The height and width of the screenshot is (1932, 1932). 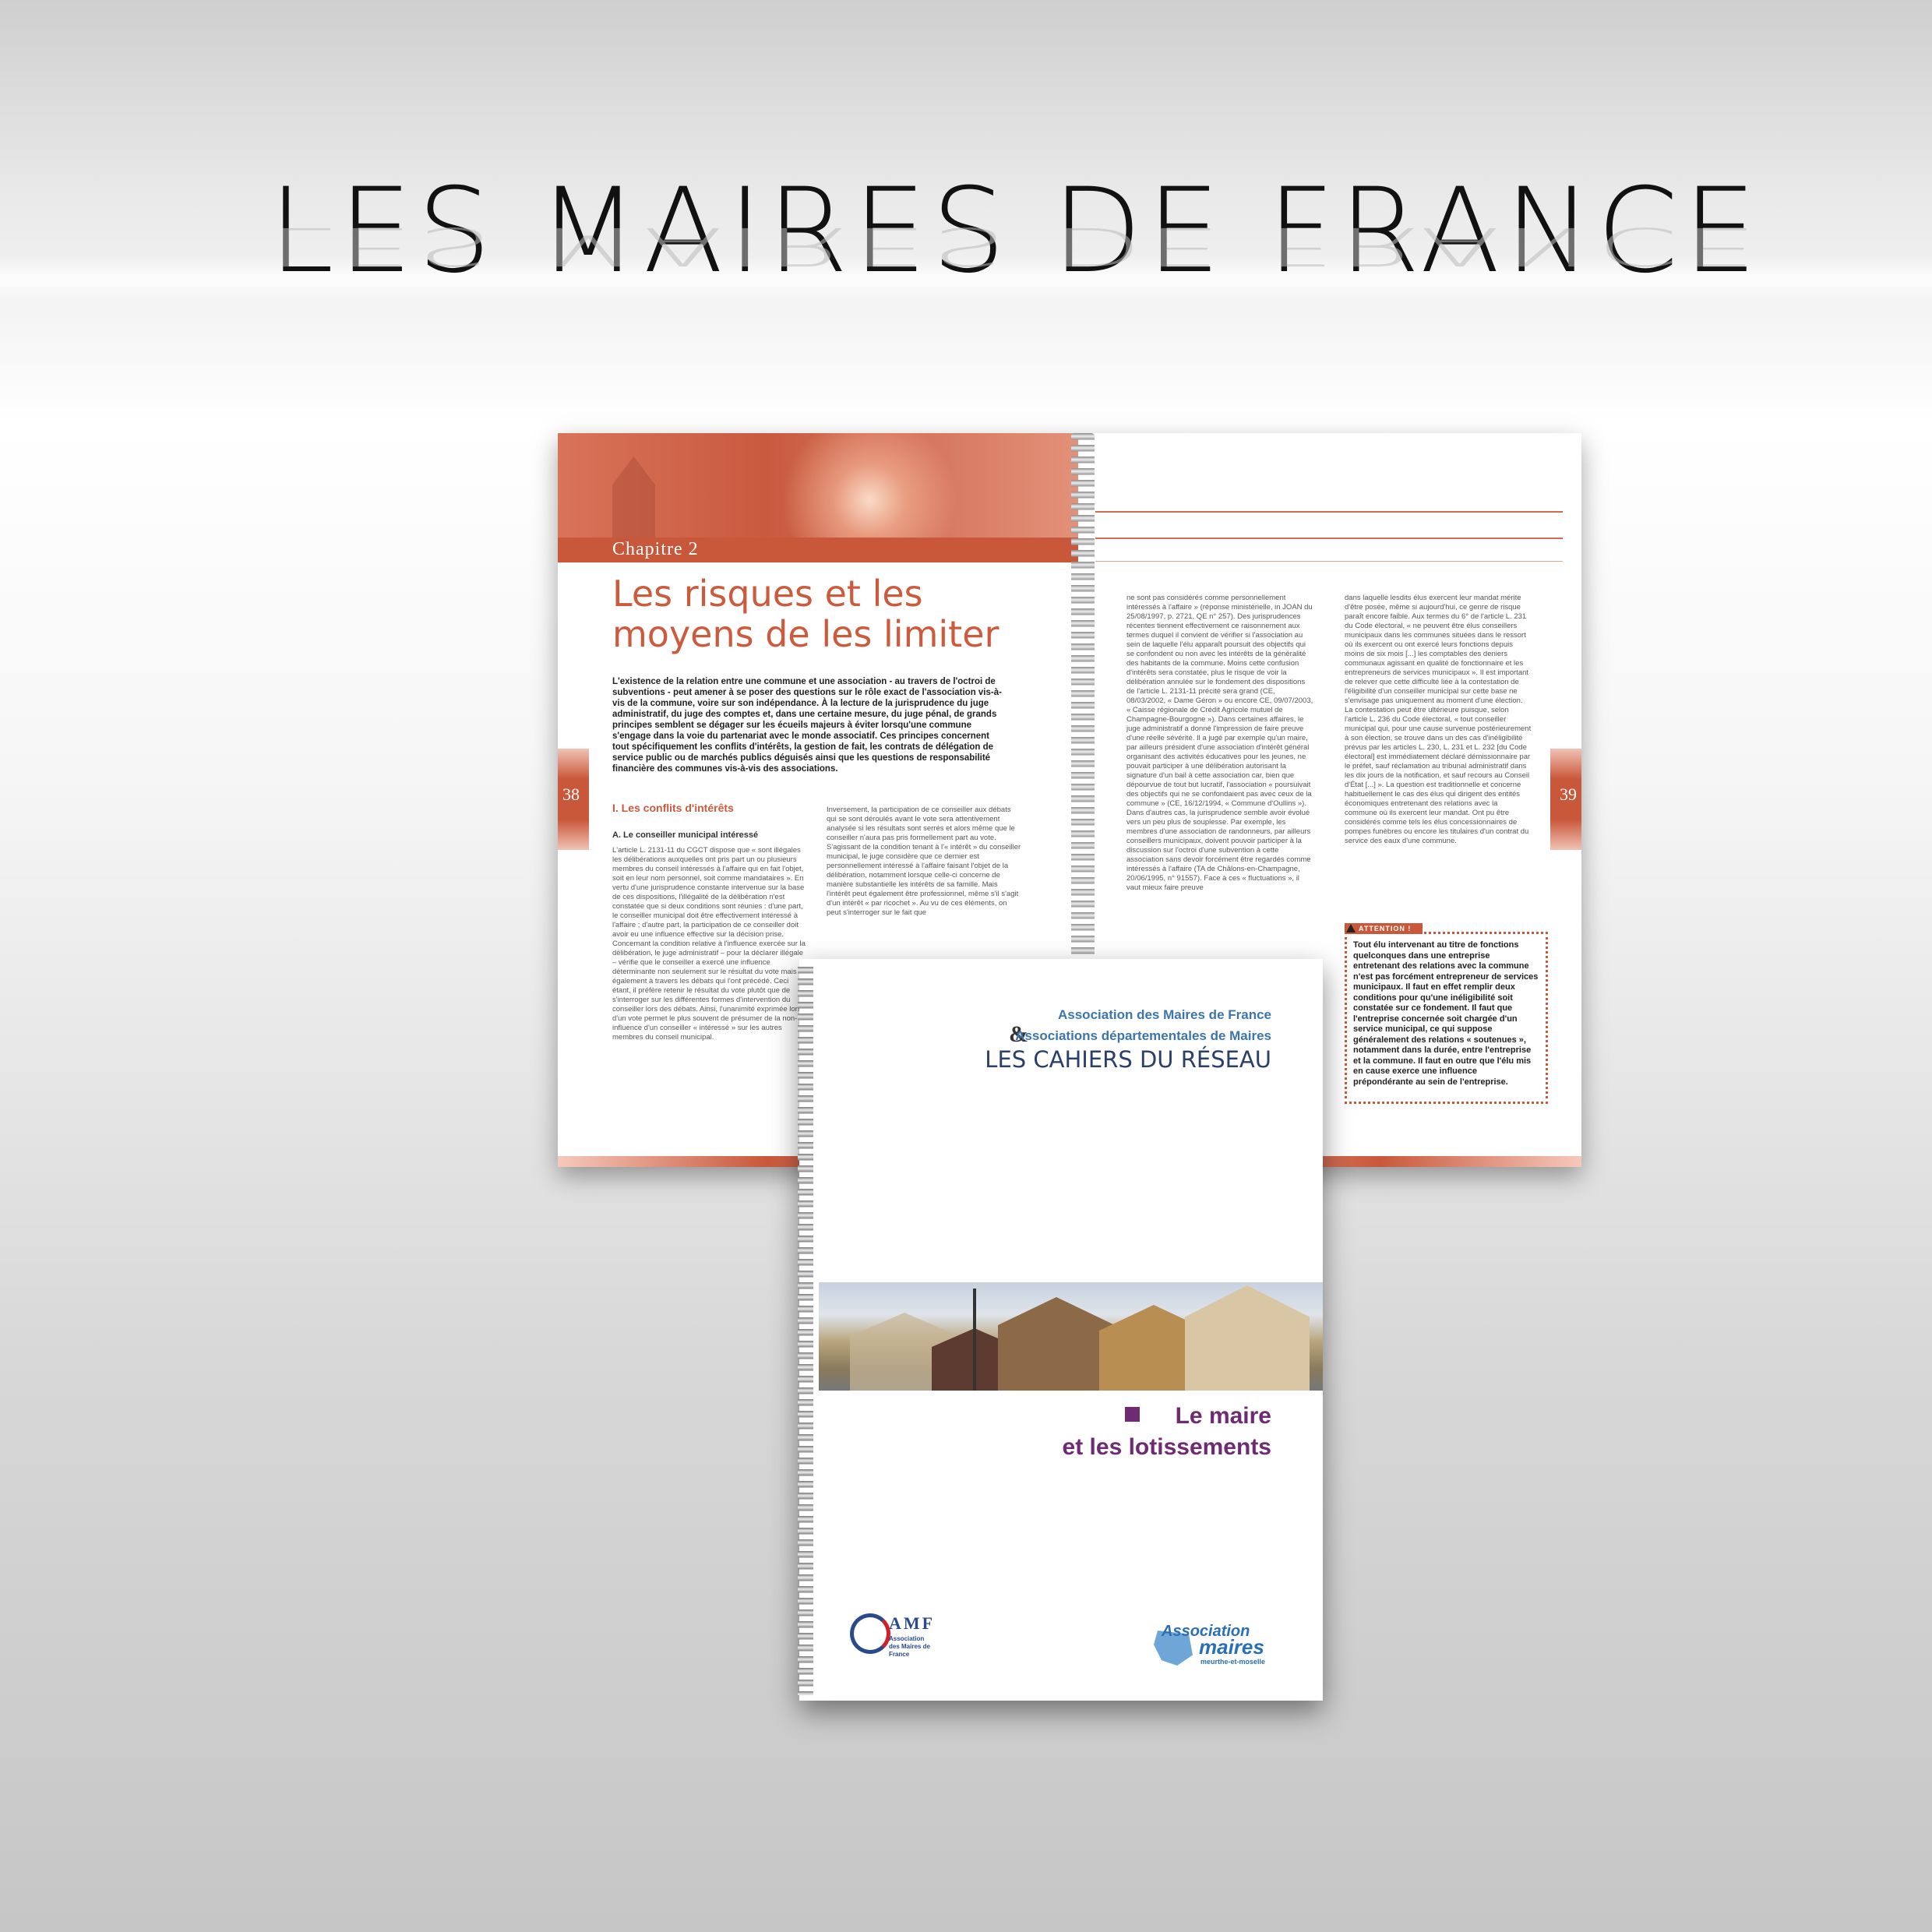 What do you see at coordinates (1223, 1416) in the screenshot?
I see `cover-subject-line-1: Le maire` at bounding box center [1223, 1416].